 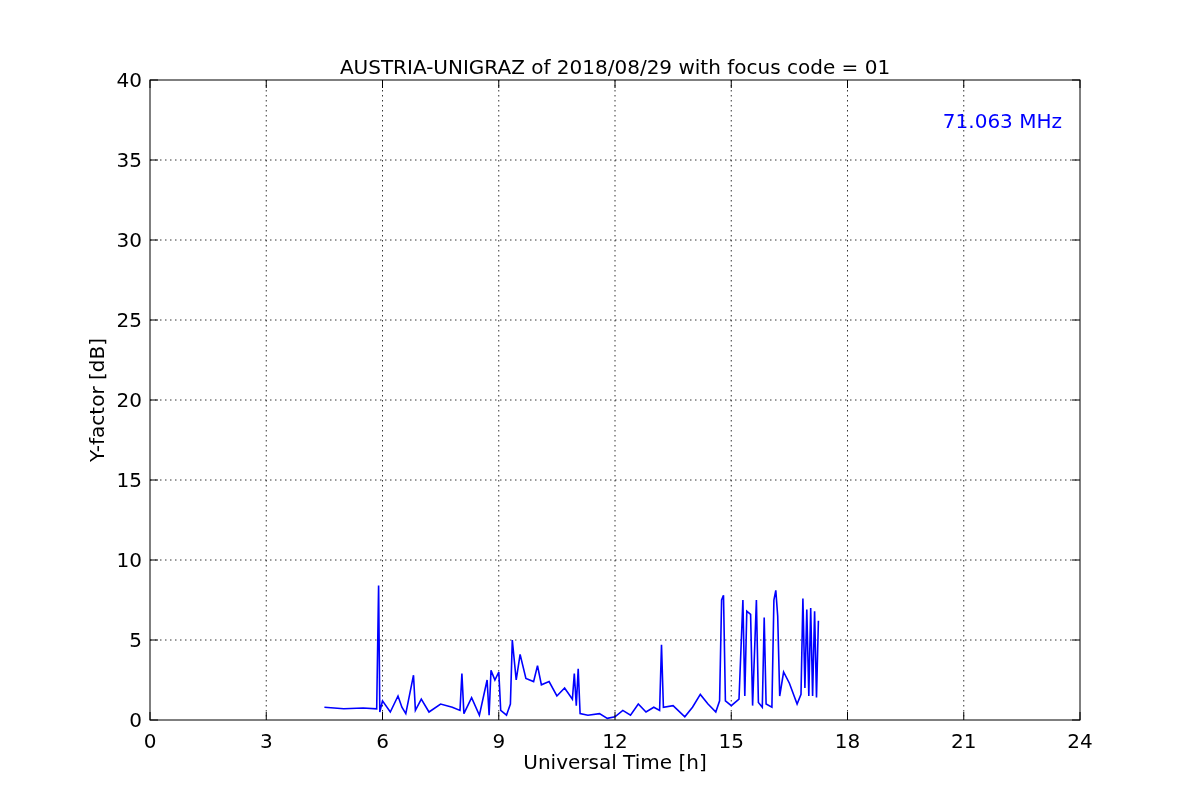 What do you see at coordinates (129, 160) in the screenshot?
I see `tick-label: 35` at bounding box center [129, 160].